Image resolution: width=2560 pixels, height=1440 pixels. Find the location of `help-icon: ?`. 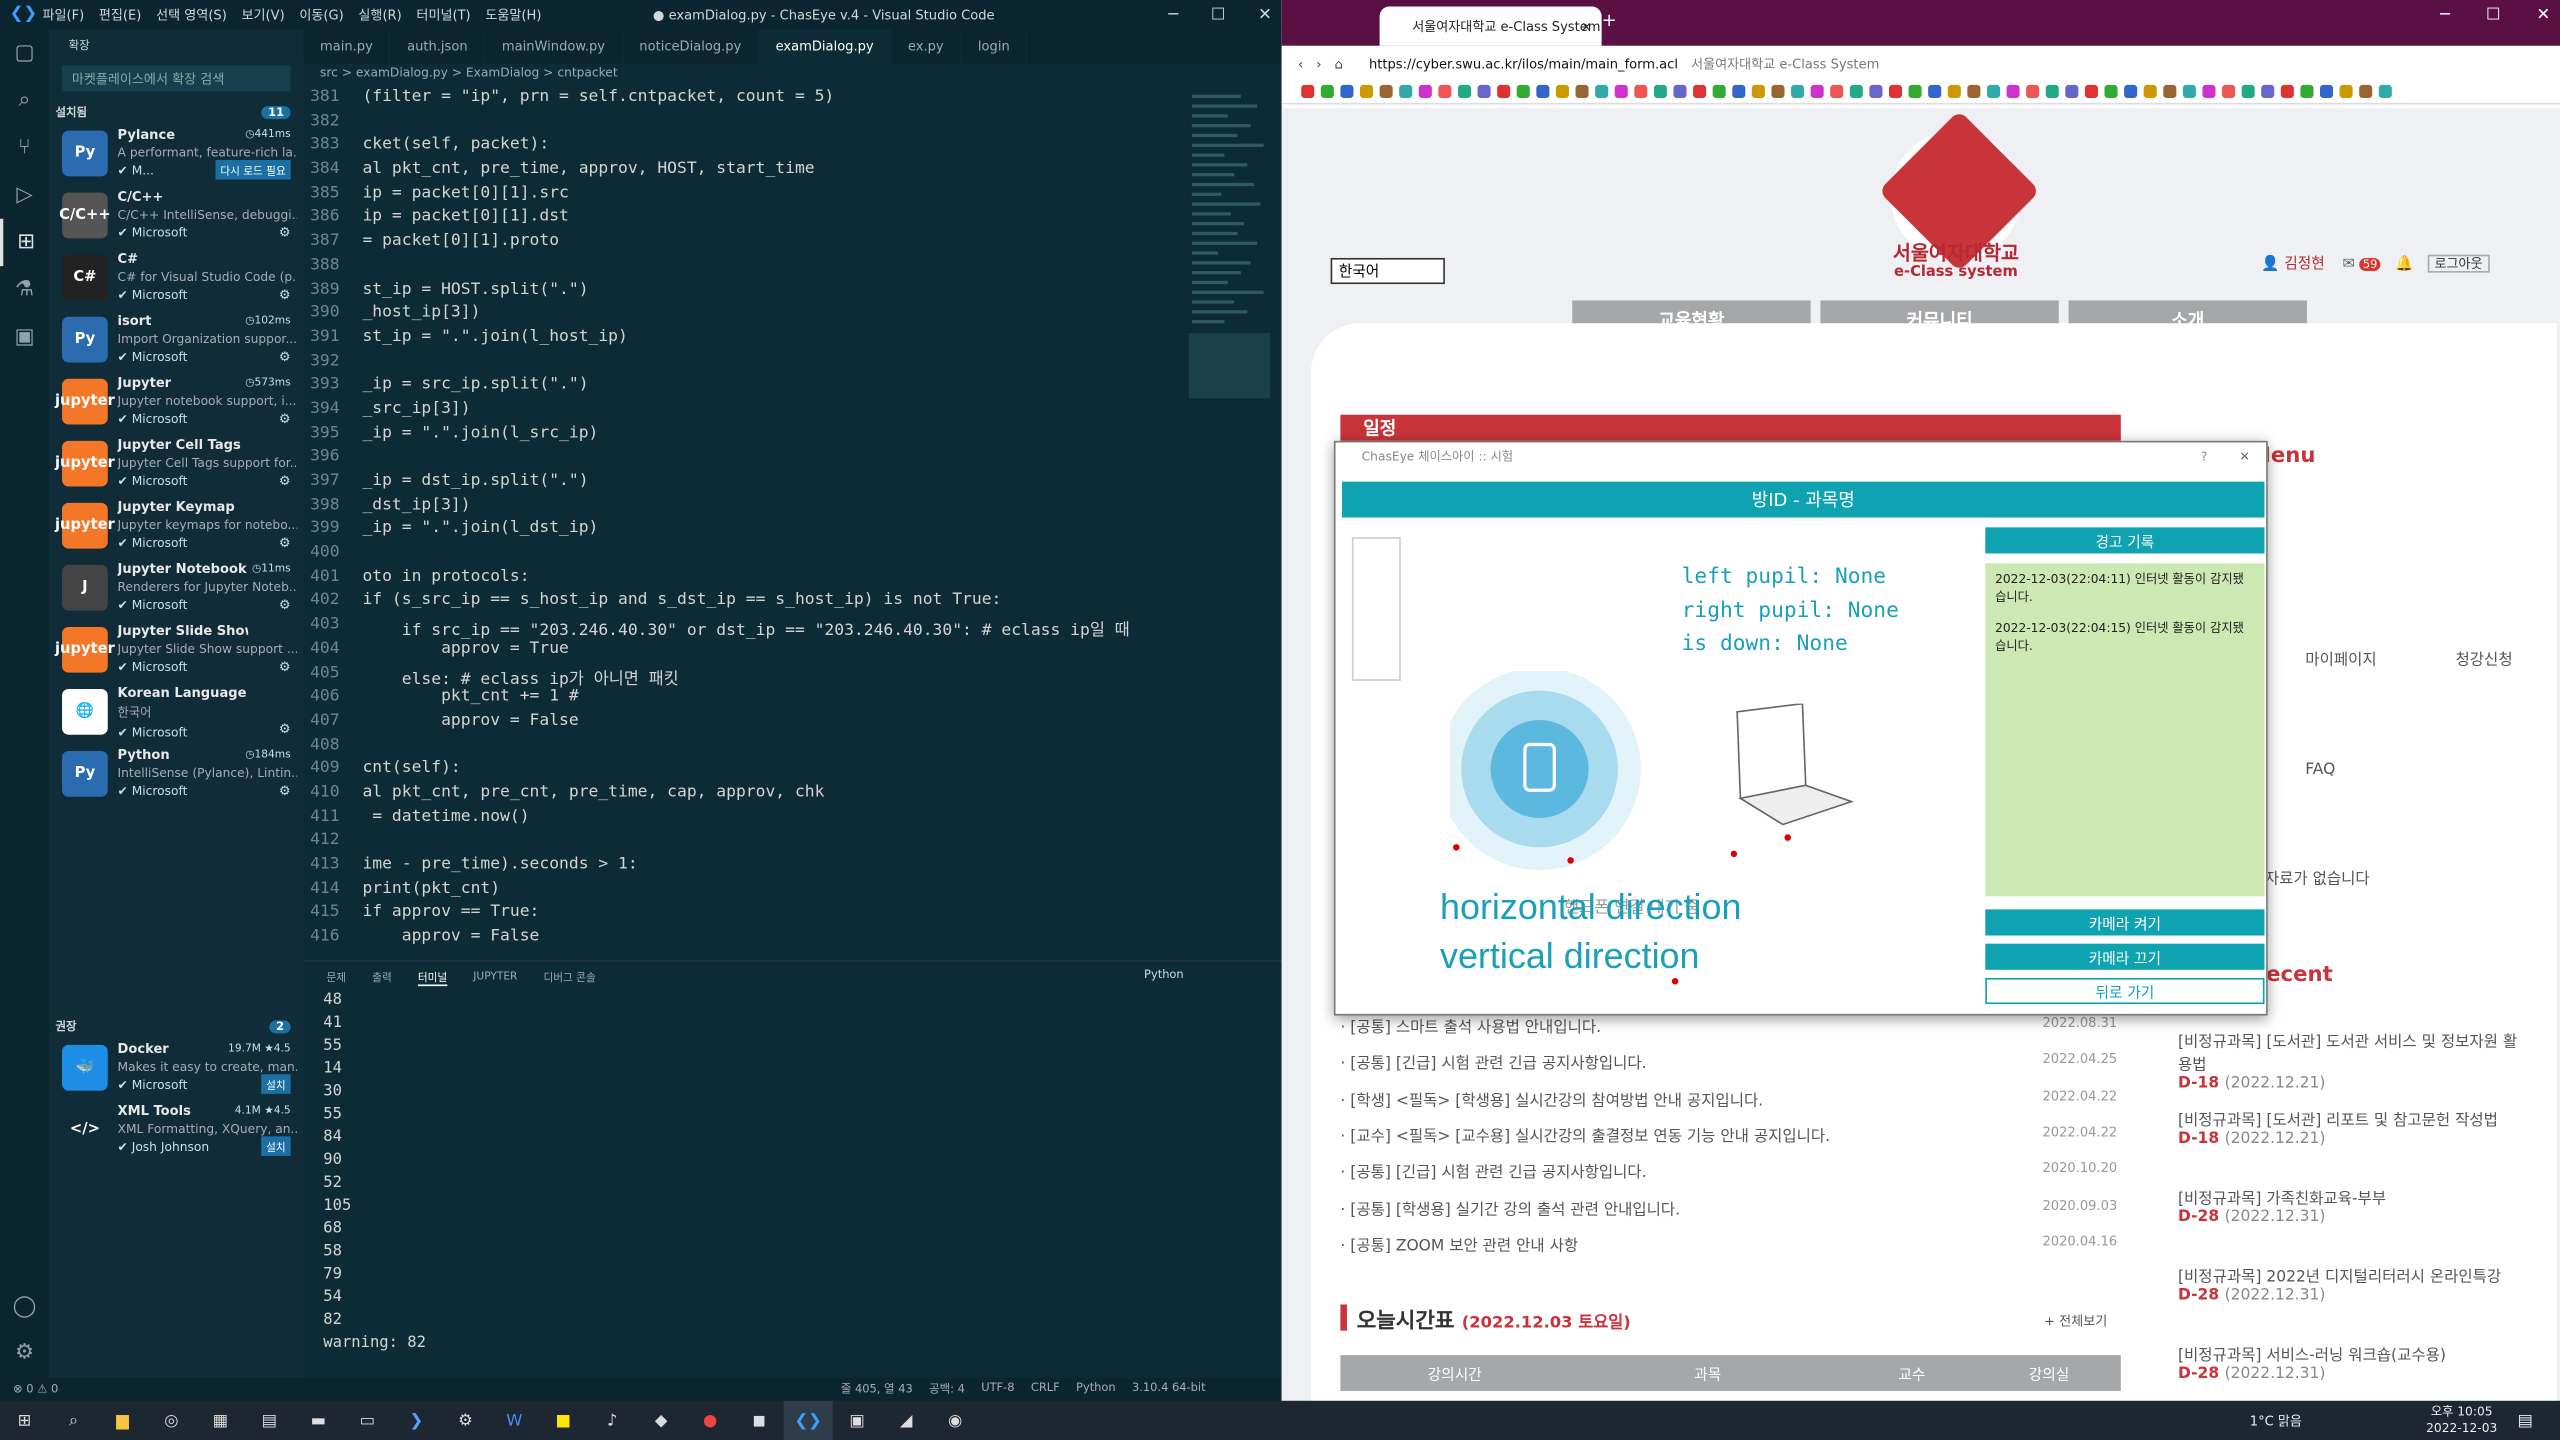

help-icon: ? is located at coordinates (2204, 455).